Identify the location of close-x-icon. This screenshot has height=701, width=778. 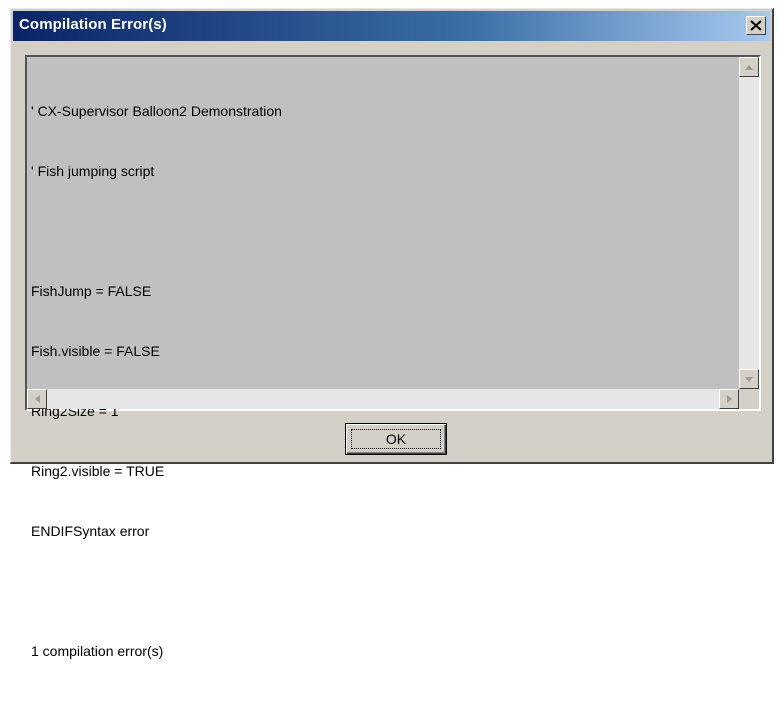
(756, 25).